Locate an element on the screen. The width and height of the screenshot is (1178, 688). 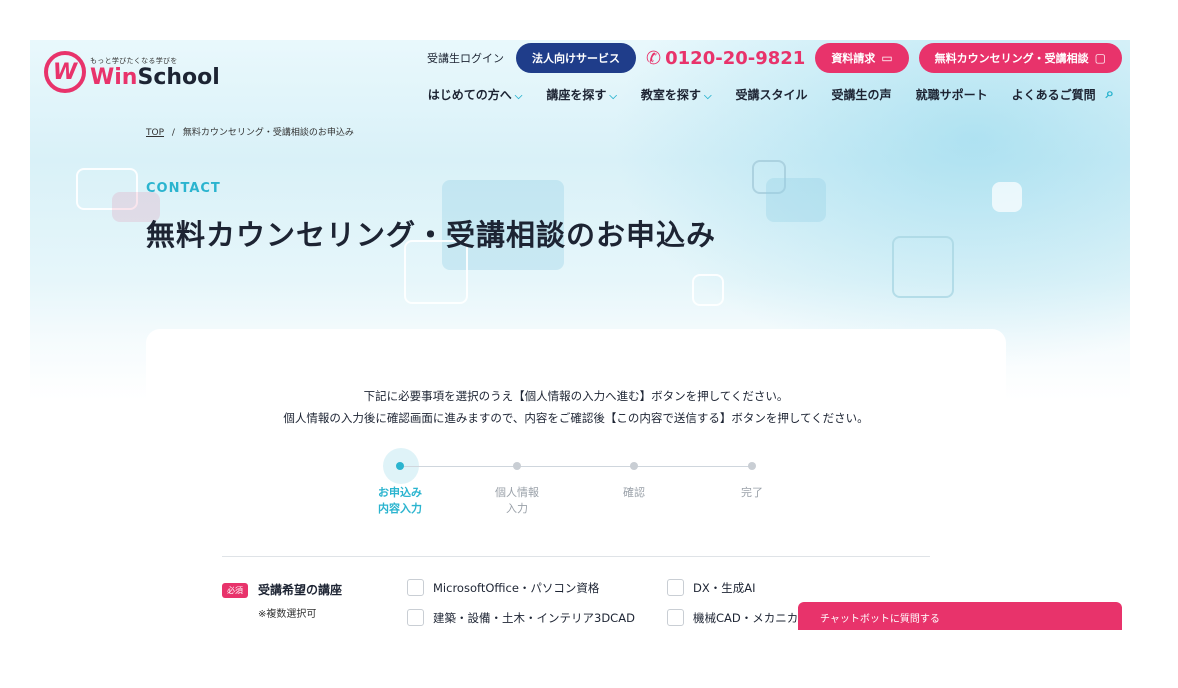
nav-item-beginners: はじめての方へ ⌵ is located at coordinates (475, 94).